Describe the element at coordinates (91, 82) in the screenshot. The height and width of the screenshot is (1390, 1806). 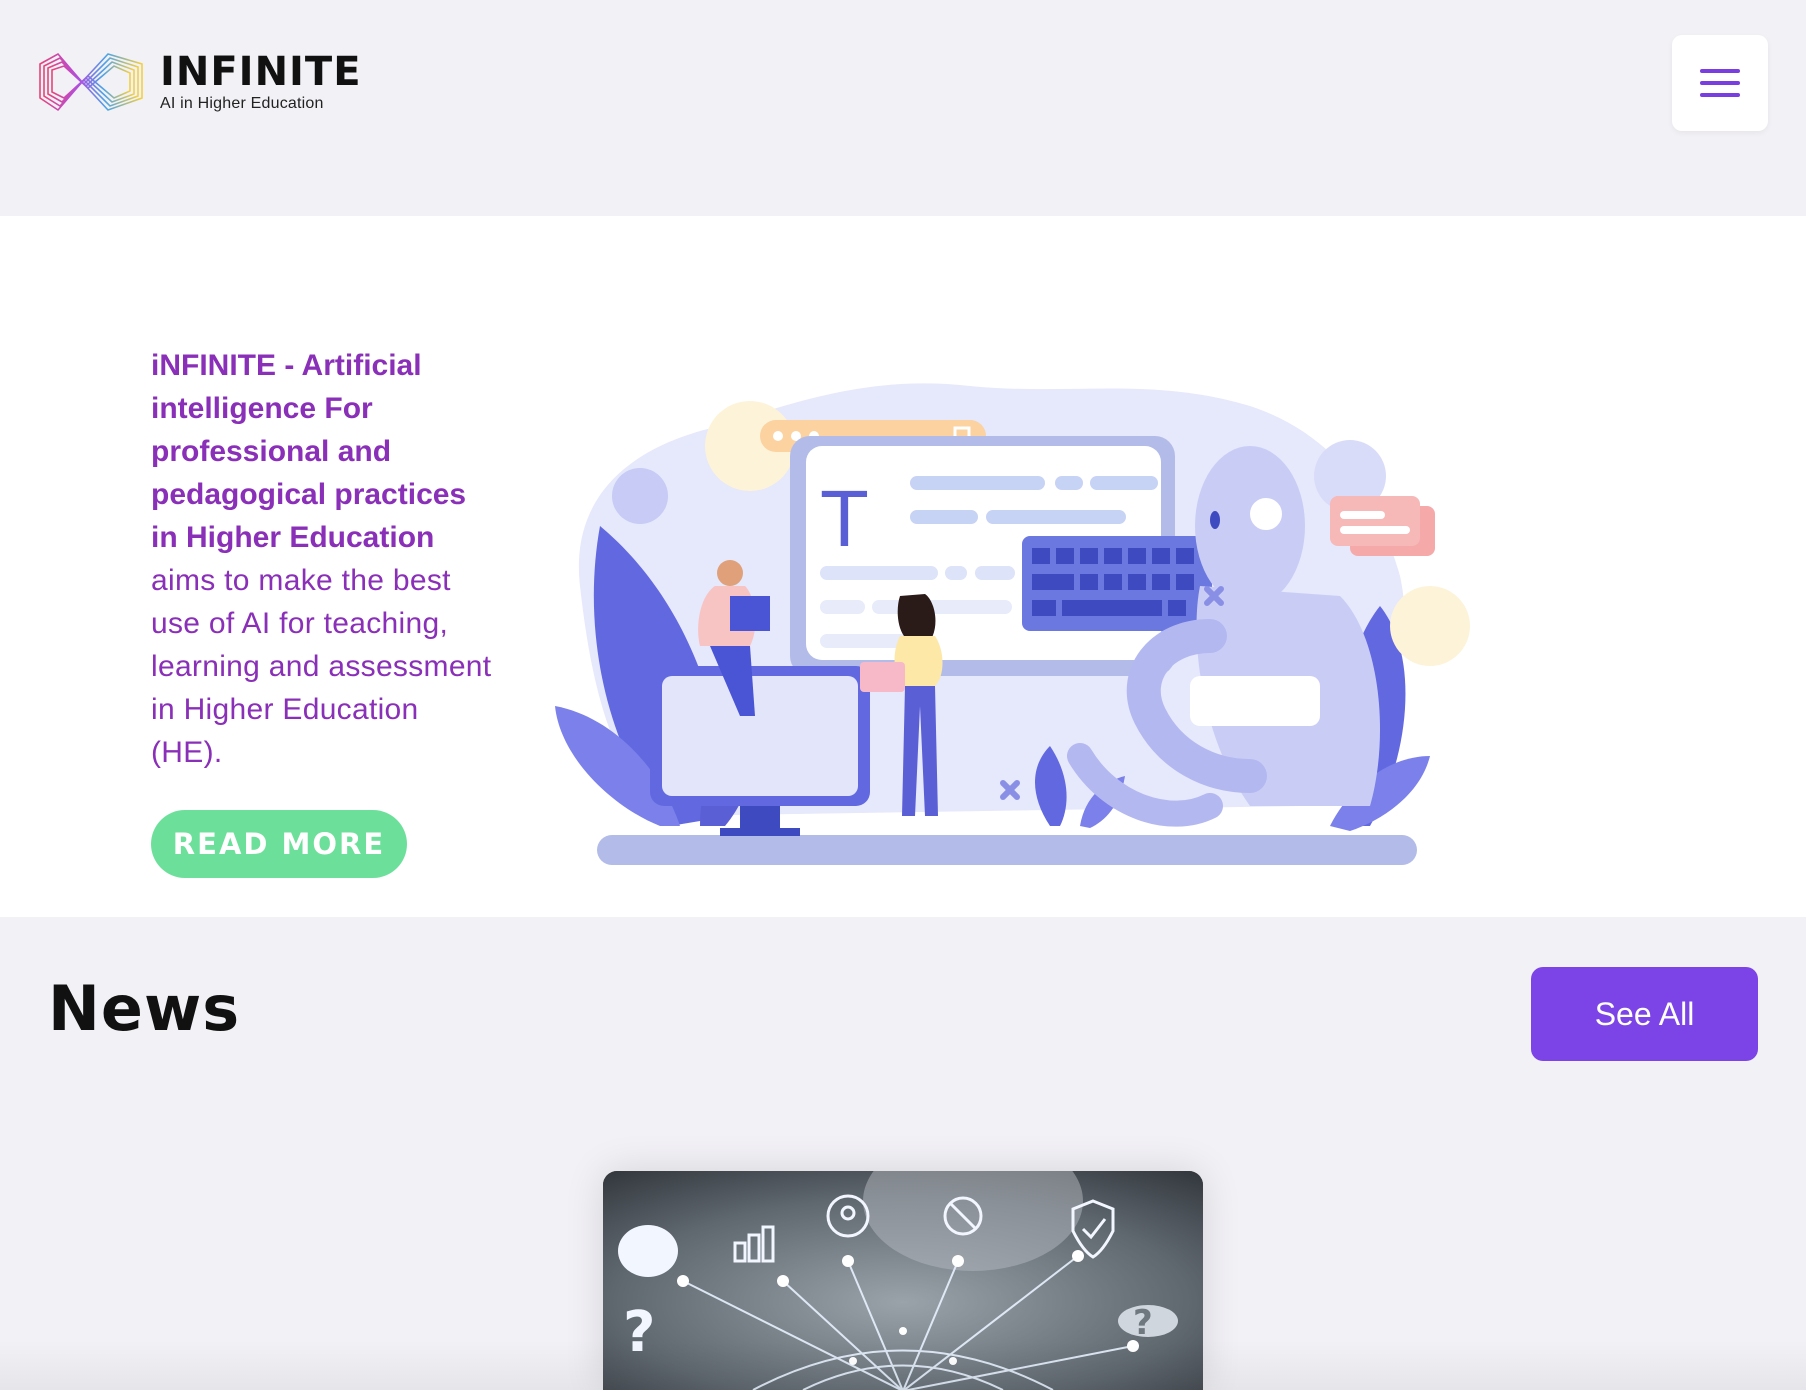
I see `infinity-logo-icon` at that location.